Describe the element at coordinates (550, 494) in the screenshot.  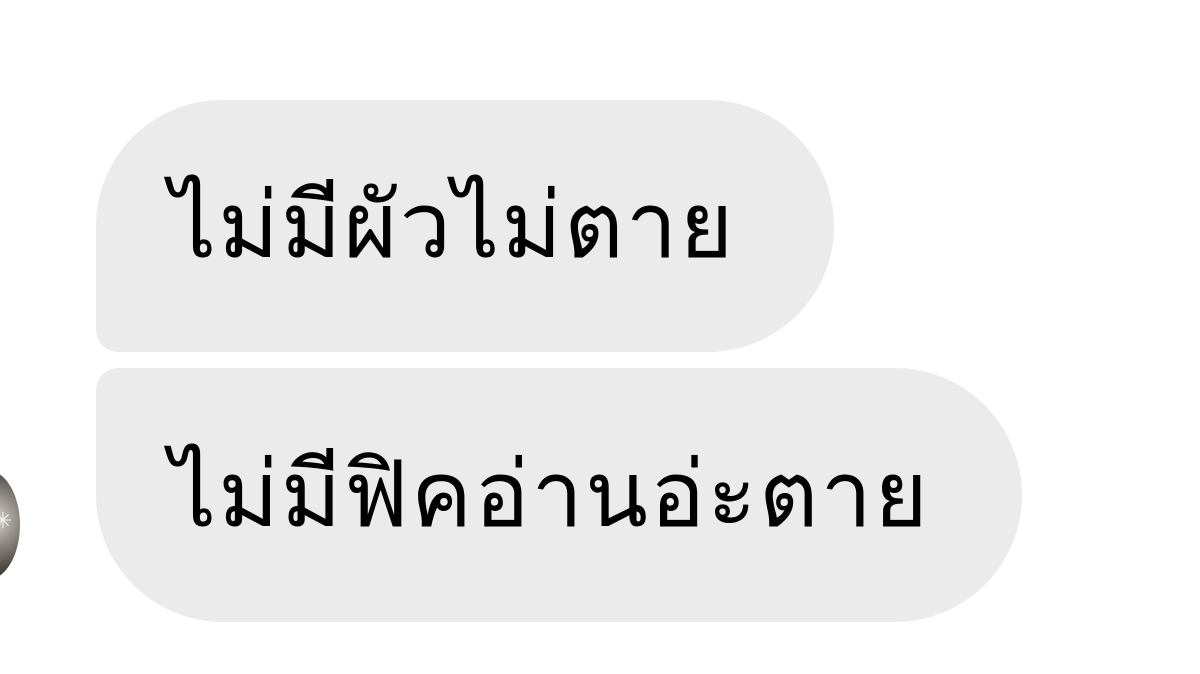
I see `message-text-2: ไม่มีฟิคอ่านอ่ะตาย` at that location.